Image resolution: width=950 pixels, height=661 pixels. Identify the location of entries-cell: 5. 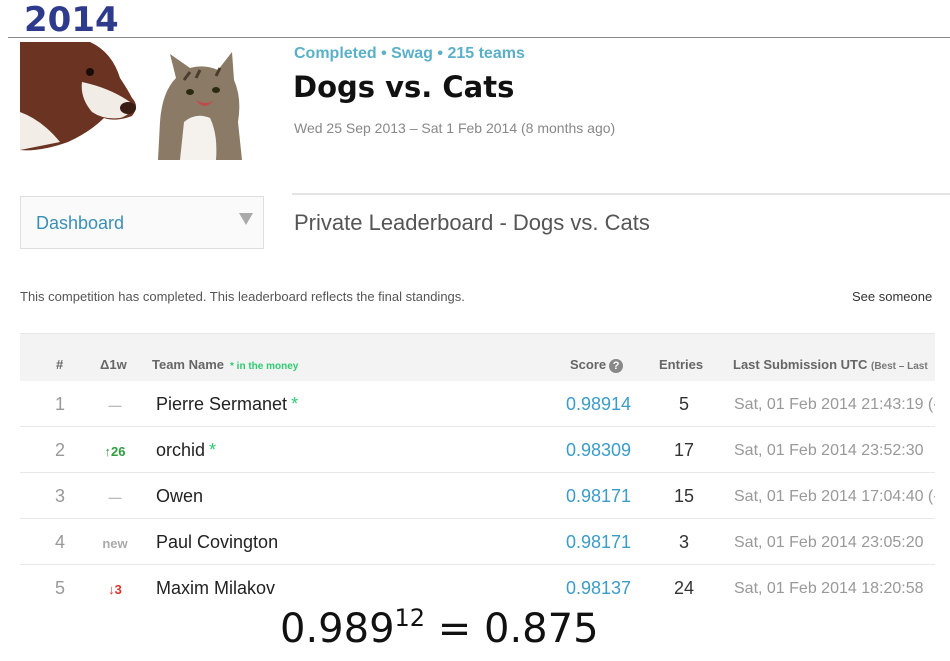
(683, 404).